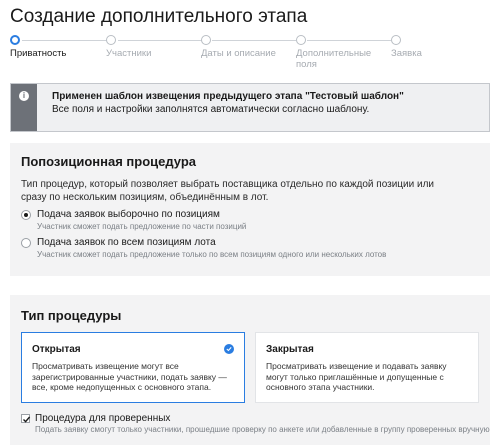  Describe the element at coordinates (71, 315) in the screenshot. I see `section-title: Тип процедуры` at that location.